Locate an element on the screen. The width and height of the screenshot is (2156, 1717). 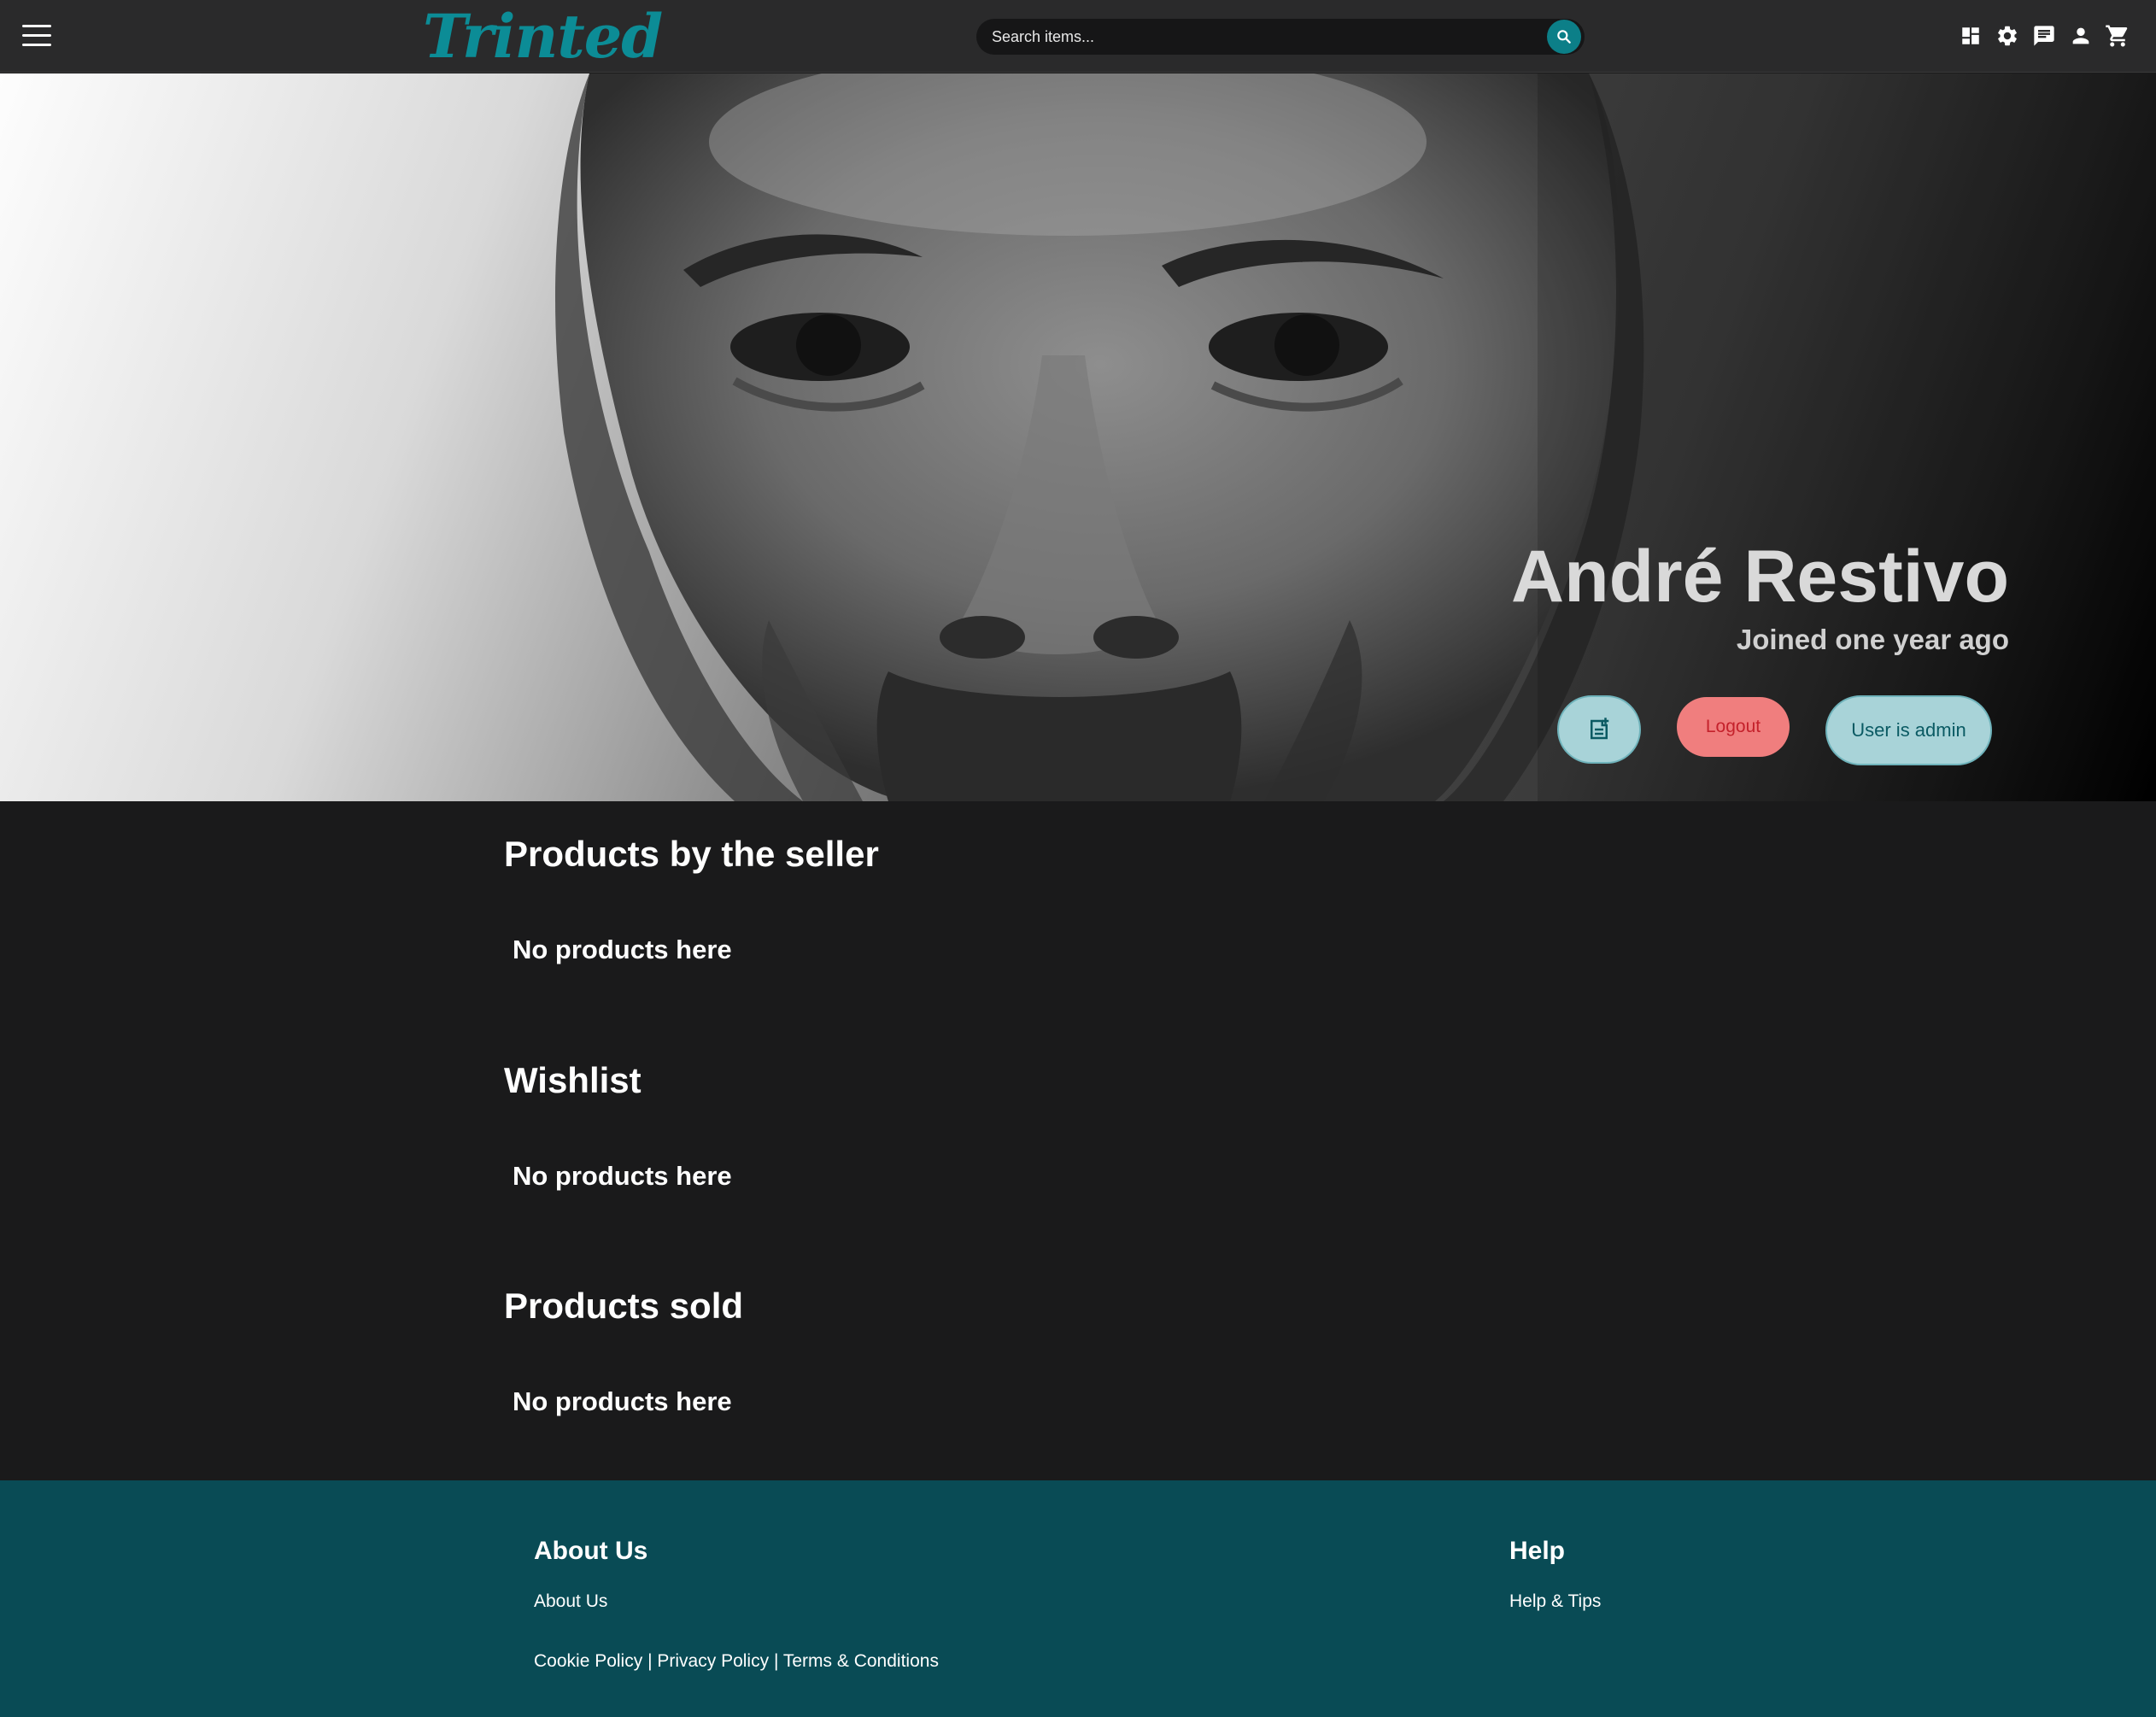
empty-state-products-sold: No products here is located at coordinates (623, 1401).